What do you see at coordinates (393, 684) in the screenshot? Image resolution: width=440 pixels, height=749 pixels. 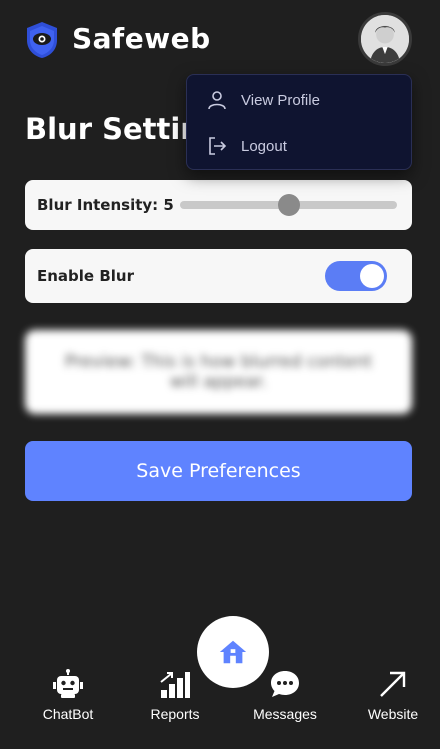 I see `arrow-up-right-icon` at bounding box center [393, 684].